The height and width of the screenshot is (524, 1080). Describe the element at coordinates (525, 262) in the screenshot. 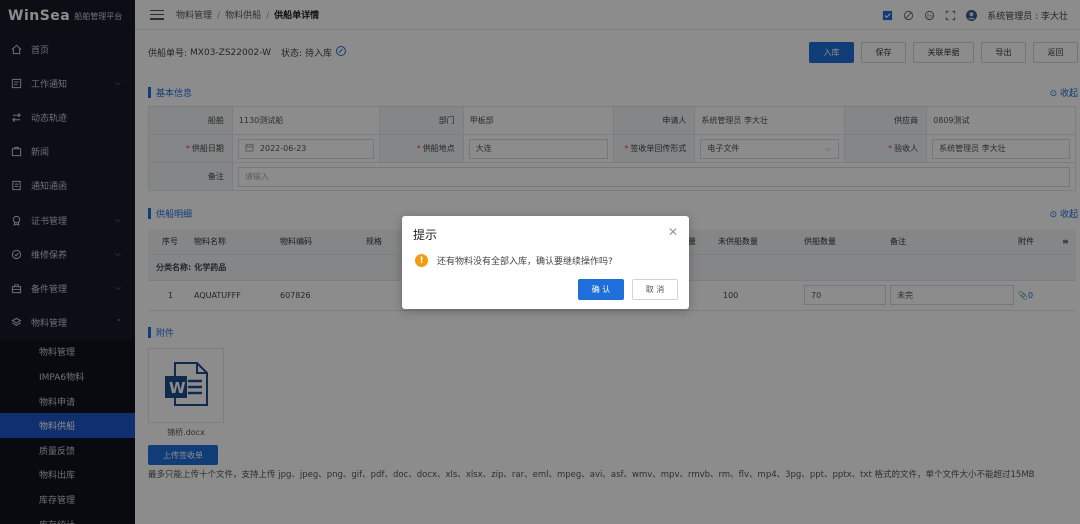

I see `dialog-message: 还有物料没有全部入库，确认要继续操作吗?` at that location.